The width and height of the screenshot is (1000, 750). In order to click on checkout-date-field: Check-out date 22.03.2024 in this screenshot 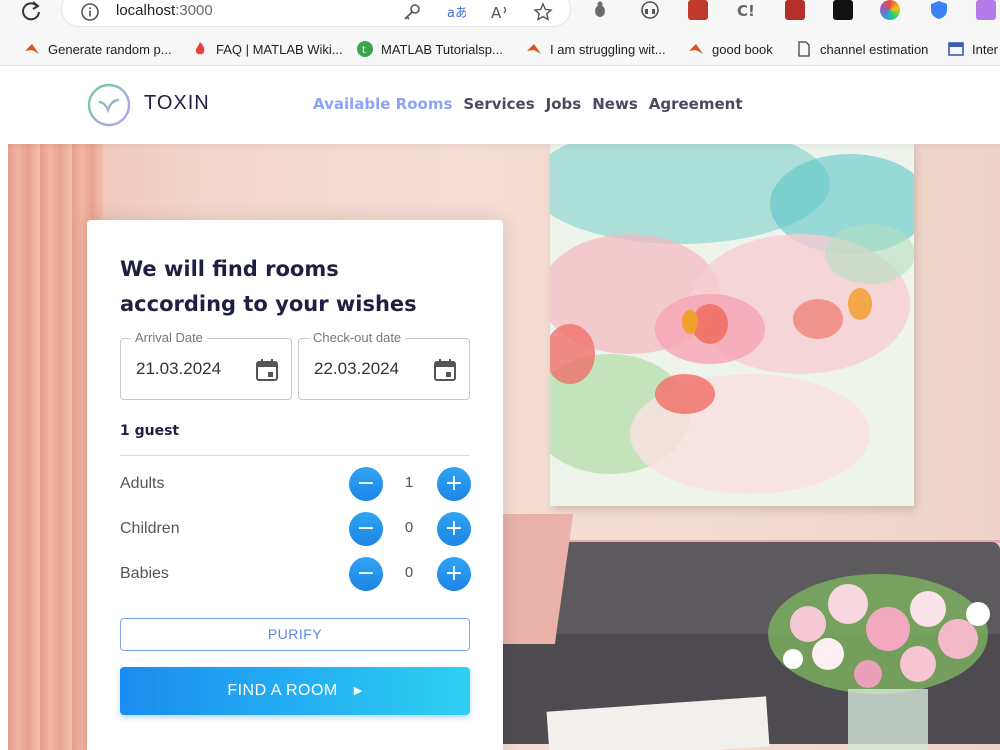, I will do `click(384, 365)`.